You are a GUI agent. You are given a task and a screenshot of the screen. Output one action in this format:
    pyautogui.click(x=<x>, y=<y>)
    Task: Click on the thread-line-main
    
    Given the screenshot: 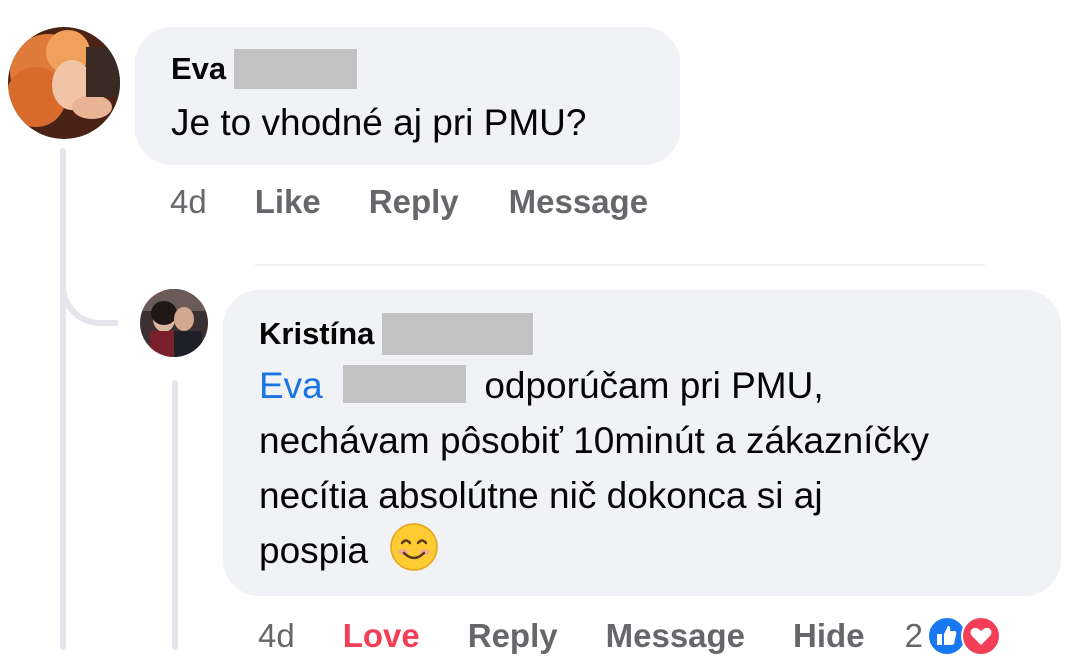 What is the action you would take?
    pyautogui.click(x=63, y=399)
    